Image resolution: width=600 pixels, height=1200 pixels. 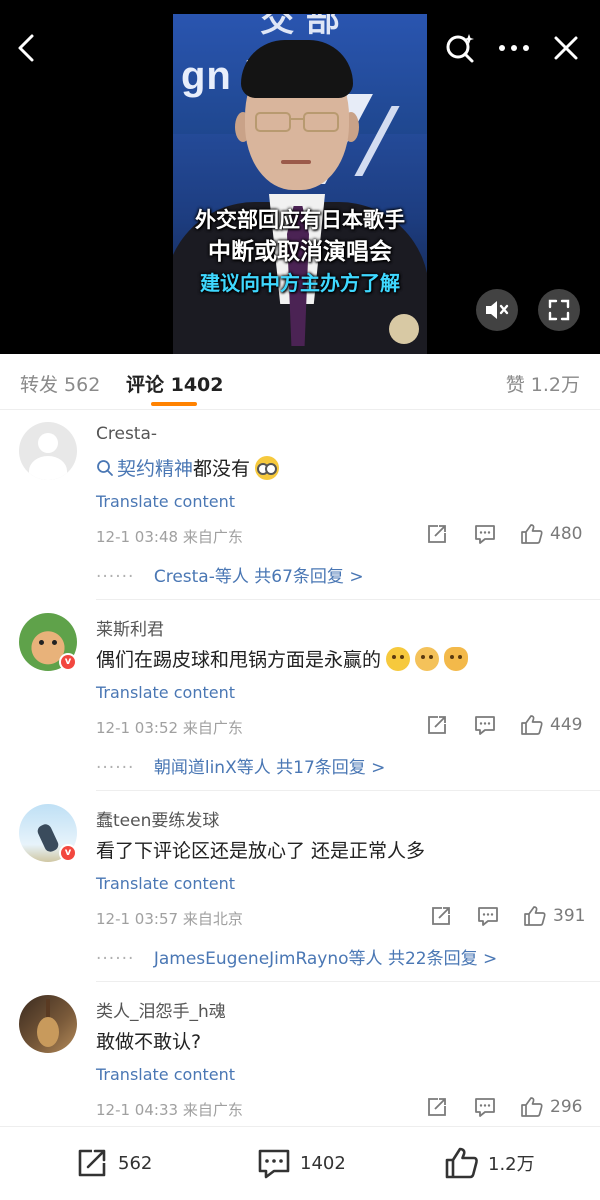 What do you see at coordinates (301, 1163) in the screenshot?
I see `comment-button: 1402` at bounding box center [301, 1163].